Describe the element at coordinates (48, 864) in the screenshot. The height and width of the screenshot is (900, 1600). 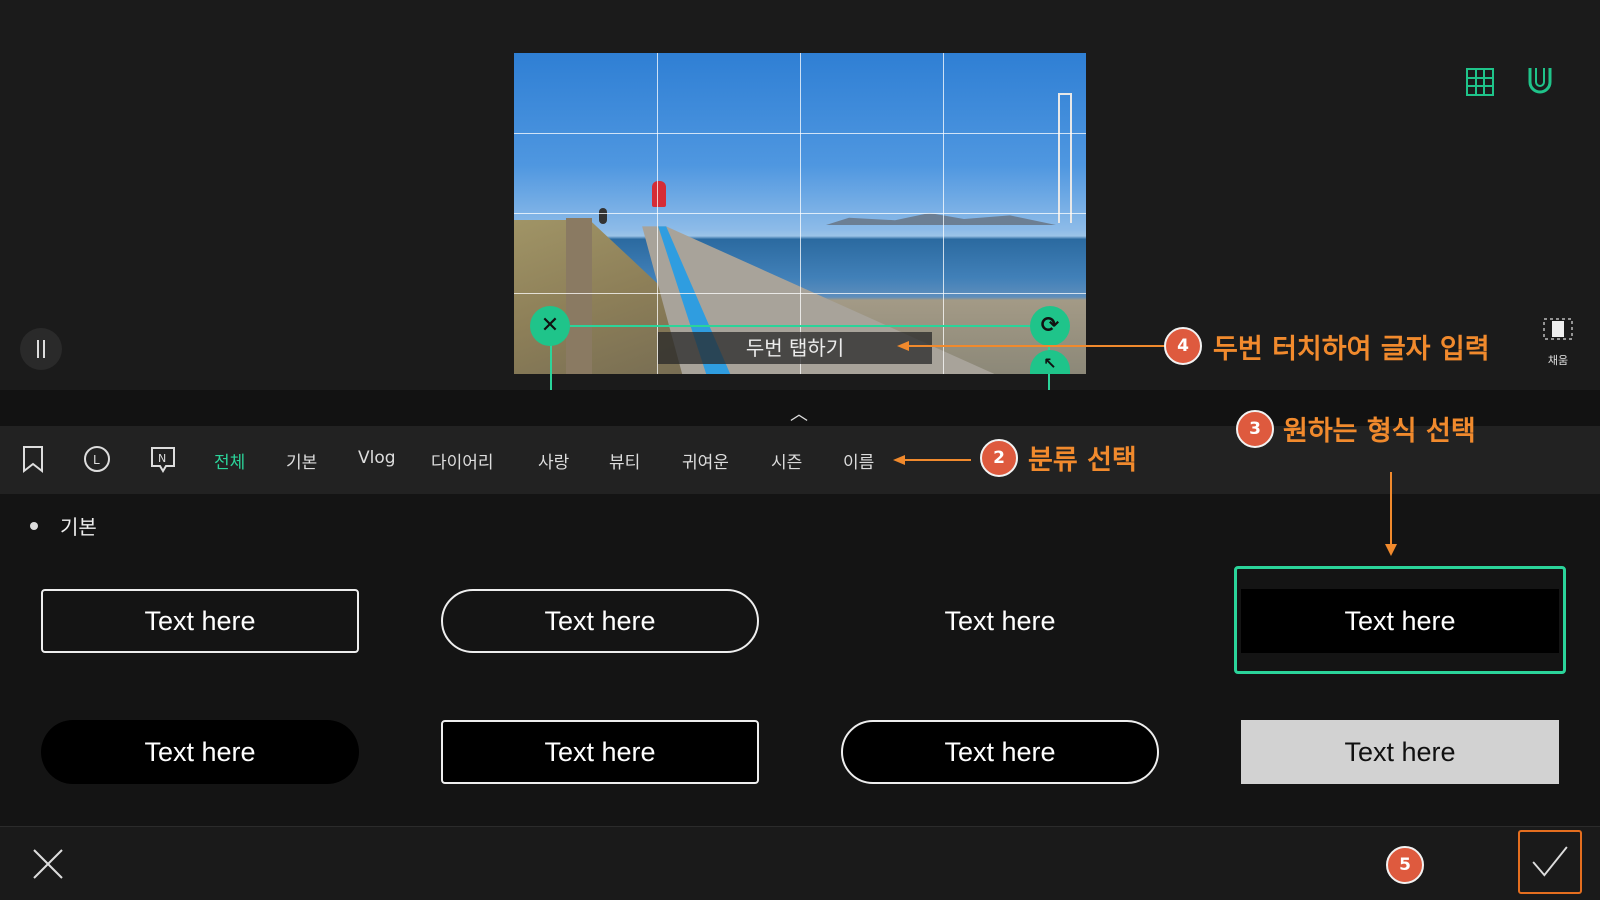
I see `close-icon` at that location.